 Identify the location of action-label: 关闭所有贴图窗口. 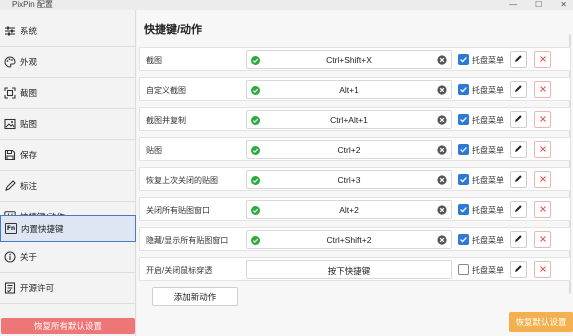
(178, 210).